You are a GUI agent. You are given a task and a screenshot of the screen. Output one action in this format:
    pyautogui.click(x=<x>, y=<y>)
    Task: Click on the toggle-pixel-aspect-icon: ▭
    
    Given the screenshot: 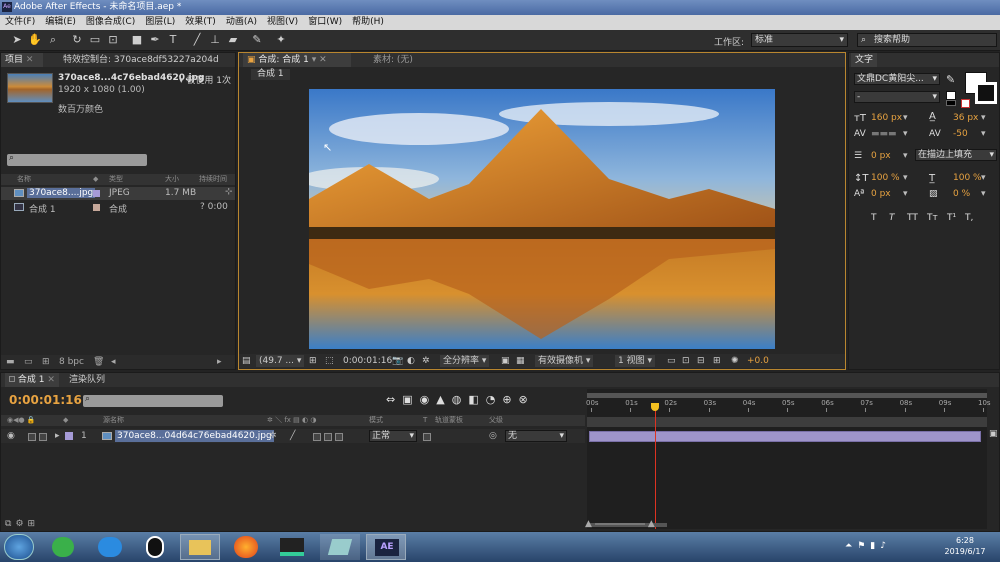 What is the action you would take?
    pyautogui.click(x=671, y=361)
    